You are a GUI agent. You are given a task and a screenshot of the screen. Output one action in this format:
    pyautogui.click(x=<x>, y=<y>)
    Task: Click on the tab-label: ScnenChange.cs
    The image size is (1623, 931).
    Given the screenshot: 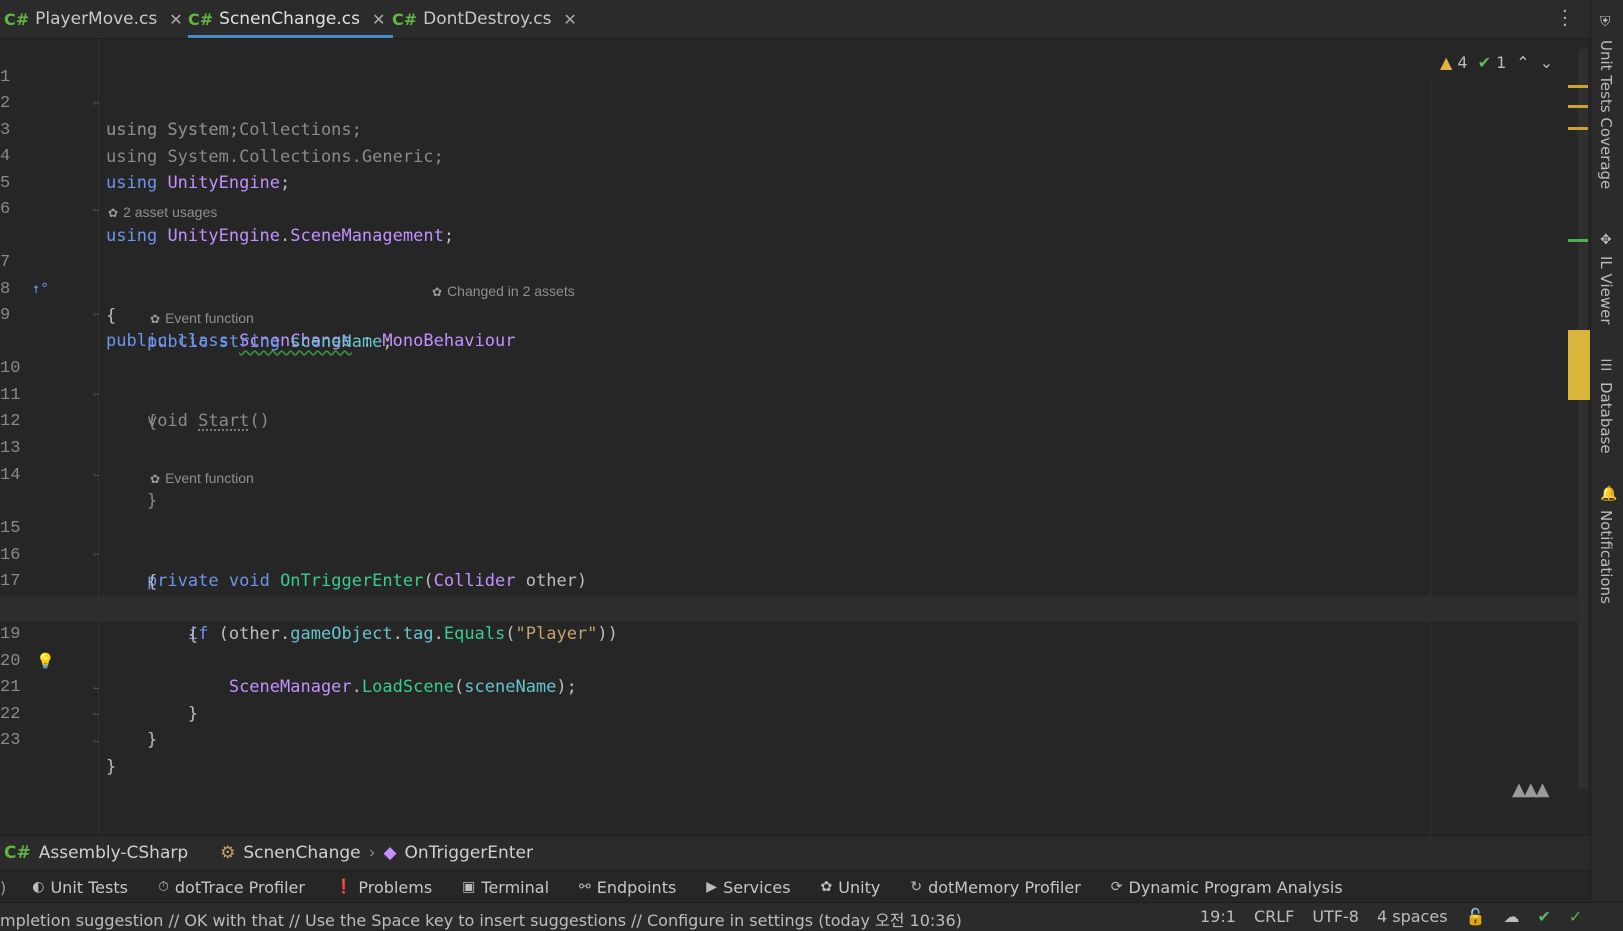 What is the action you would take?
    pyautogui.click(x=289, y=19)
    